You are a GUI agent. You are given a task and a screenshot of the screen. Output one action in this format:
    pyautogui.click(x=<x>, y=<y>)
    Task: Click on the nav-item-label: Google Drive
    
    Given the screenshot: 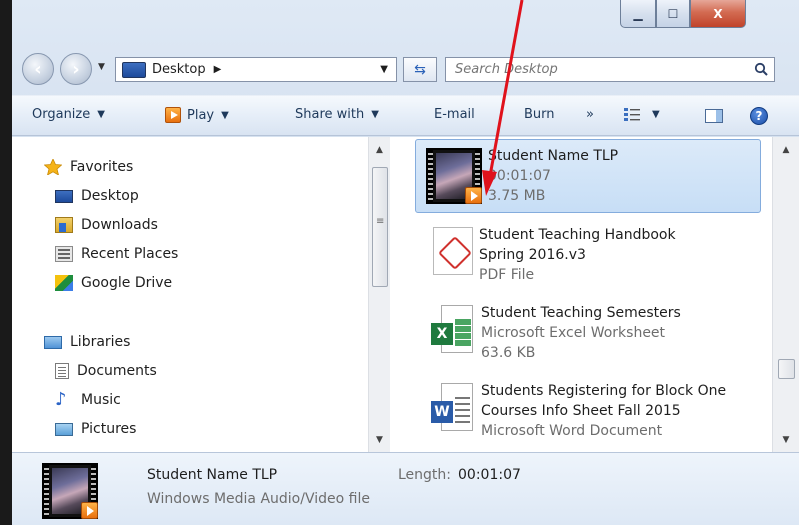 What is the action you would take?
    pyautogui.click(x=127, y=283)
    